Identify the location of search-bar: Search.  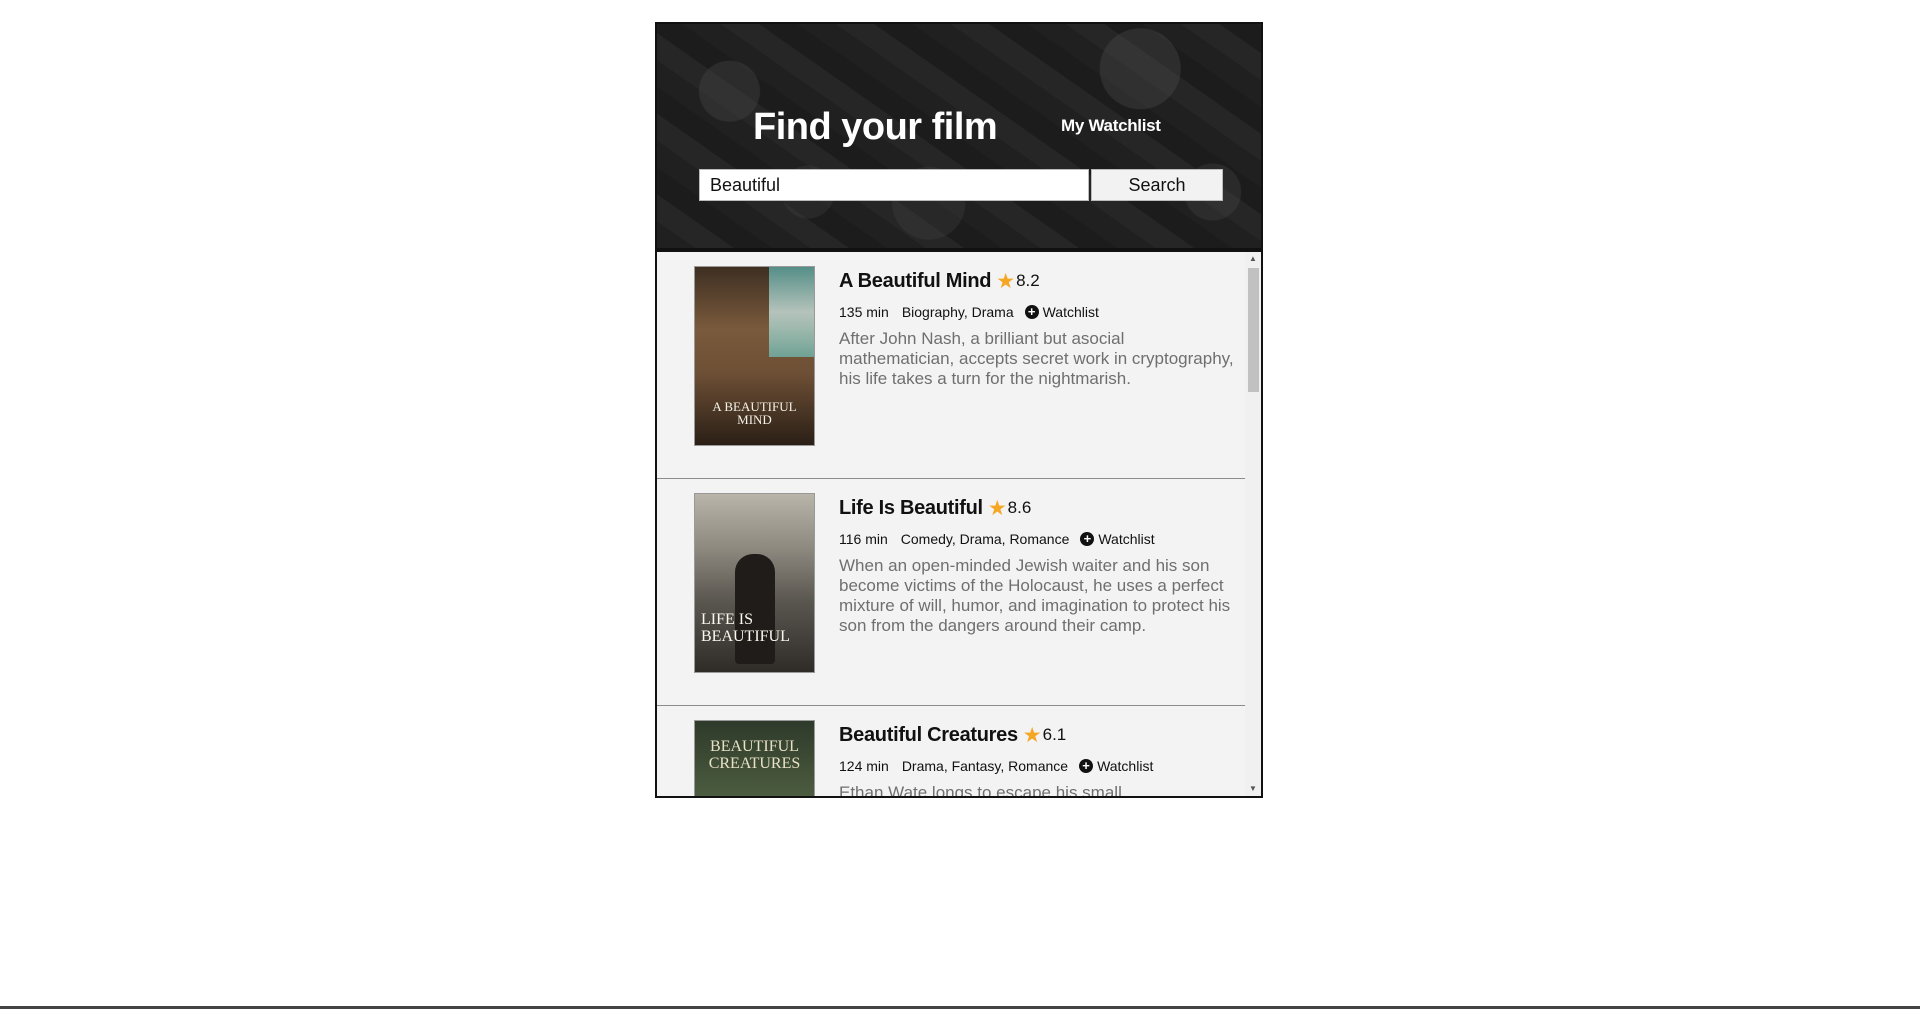
(961, 185).